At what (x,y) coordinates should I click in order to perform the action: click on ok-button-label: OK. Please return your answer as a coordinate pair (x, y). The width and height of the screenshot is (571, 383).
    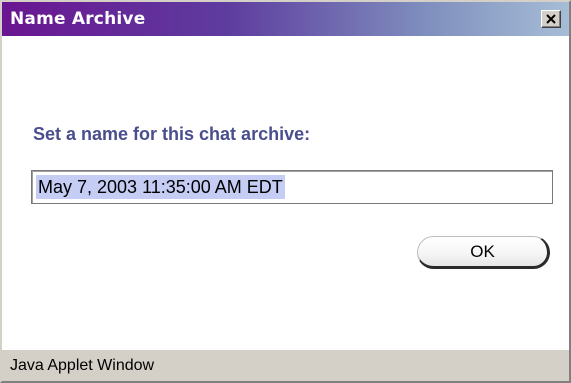
    Looking at the image, I should click on (482, 251).